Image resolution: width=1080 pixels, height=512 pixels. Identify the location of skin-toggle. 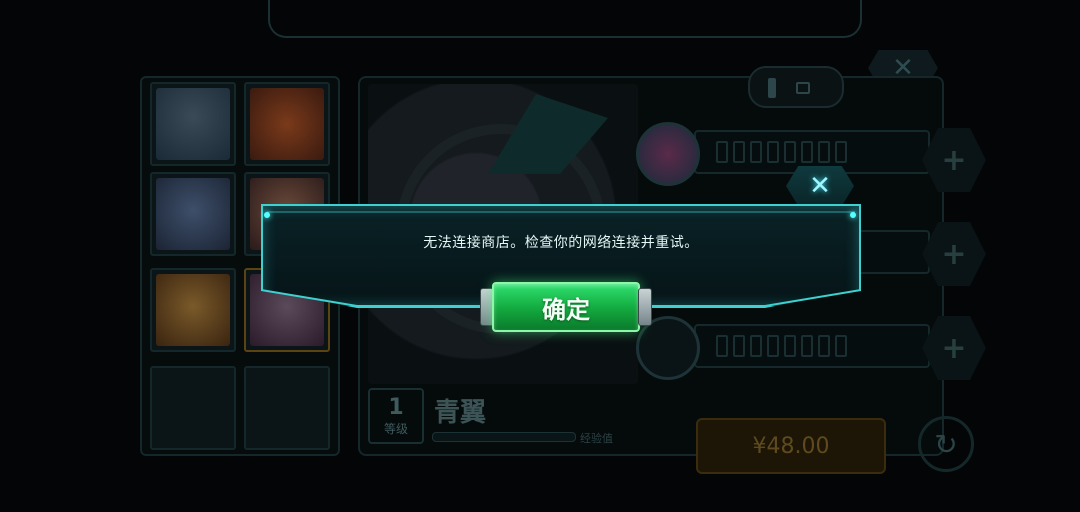
(796, 87).